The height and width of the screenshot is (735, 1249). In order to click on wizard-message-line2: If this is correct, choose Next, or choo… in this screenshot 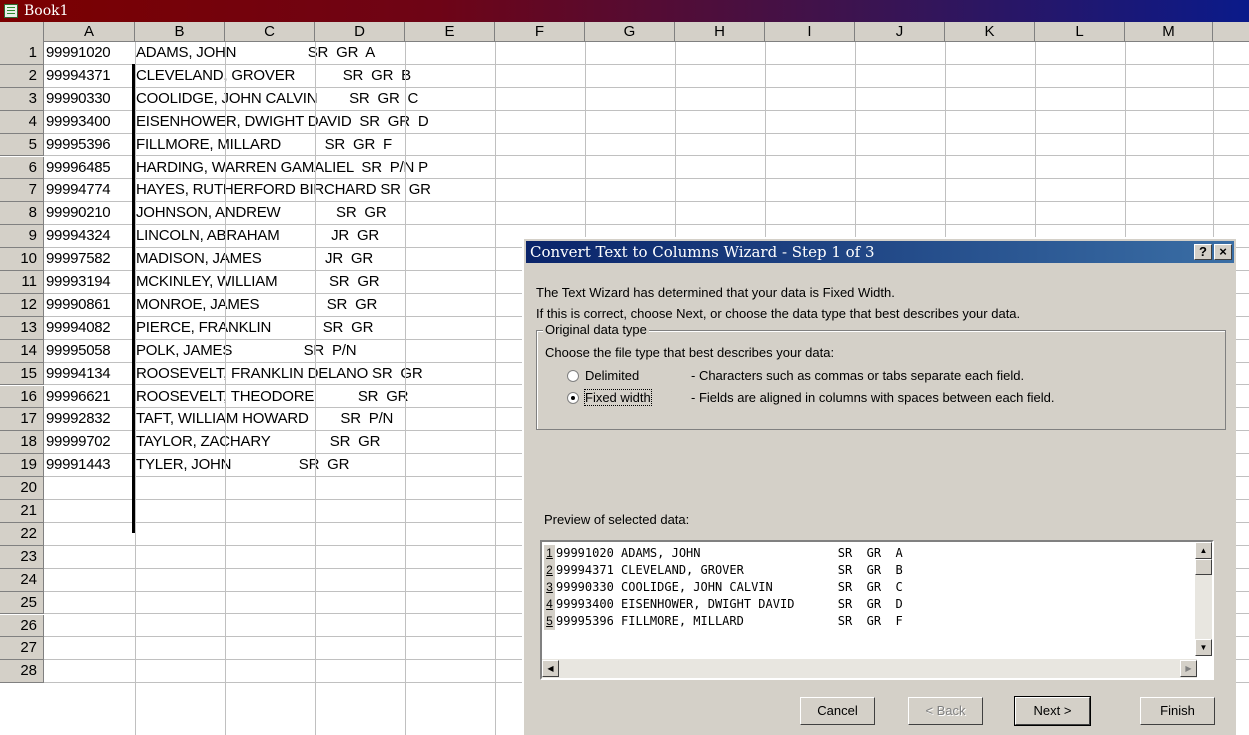, I will do `click(778, 313)`.